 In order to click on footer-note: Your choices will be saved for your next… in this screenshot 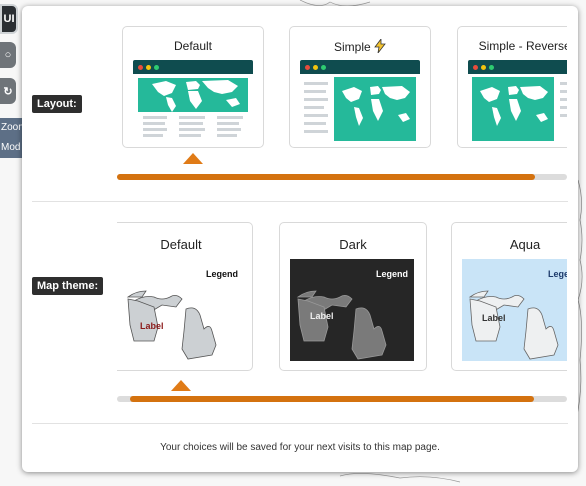, I will do `click(300, 447)`.